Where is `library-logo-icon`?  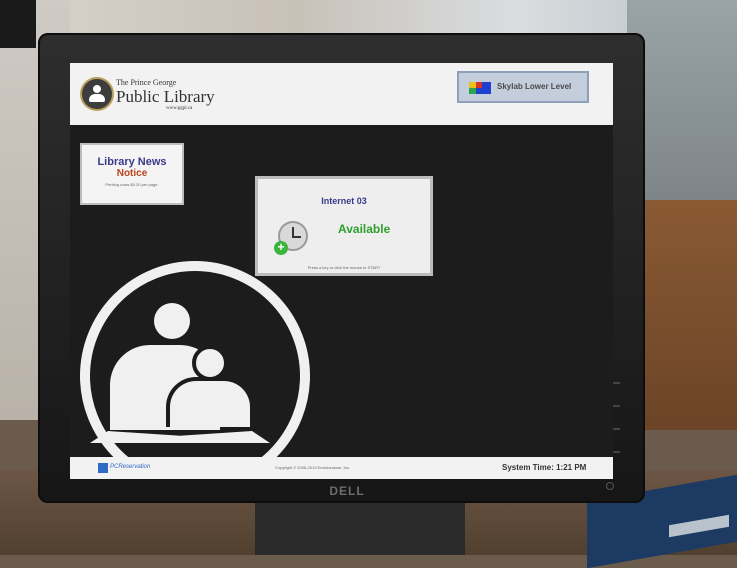 library-logo-icon is located at coordinates (97, 94).